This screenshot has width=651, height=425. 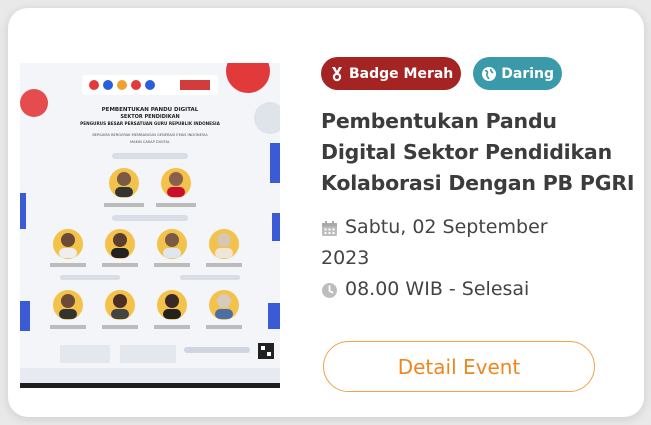 I want to click on detail-event-button: Detail Event, so click(x=459, y=366).